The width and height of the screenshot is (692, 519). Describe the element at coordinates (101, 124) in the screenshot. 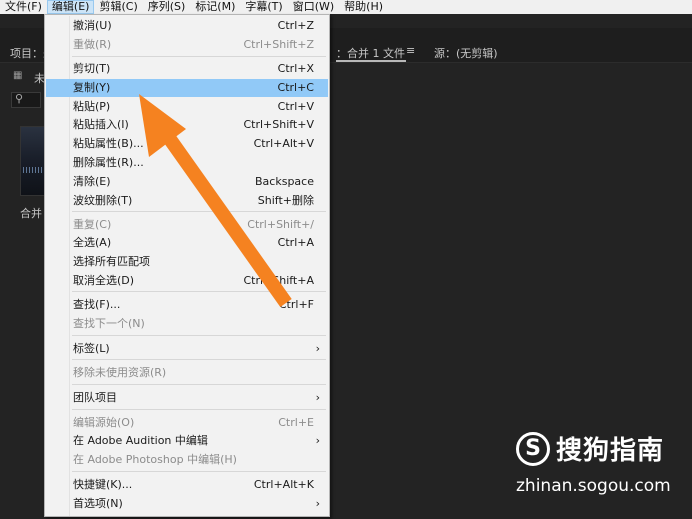

I see `menu-item-label: 粘贴插入(I)` at that location.